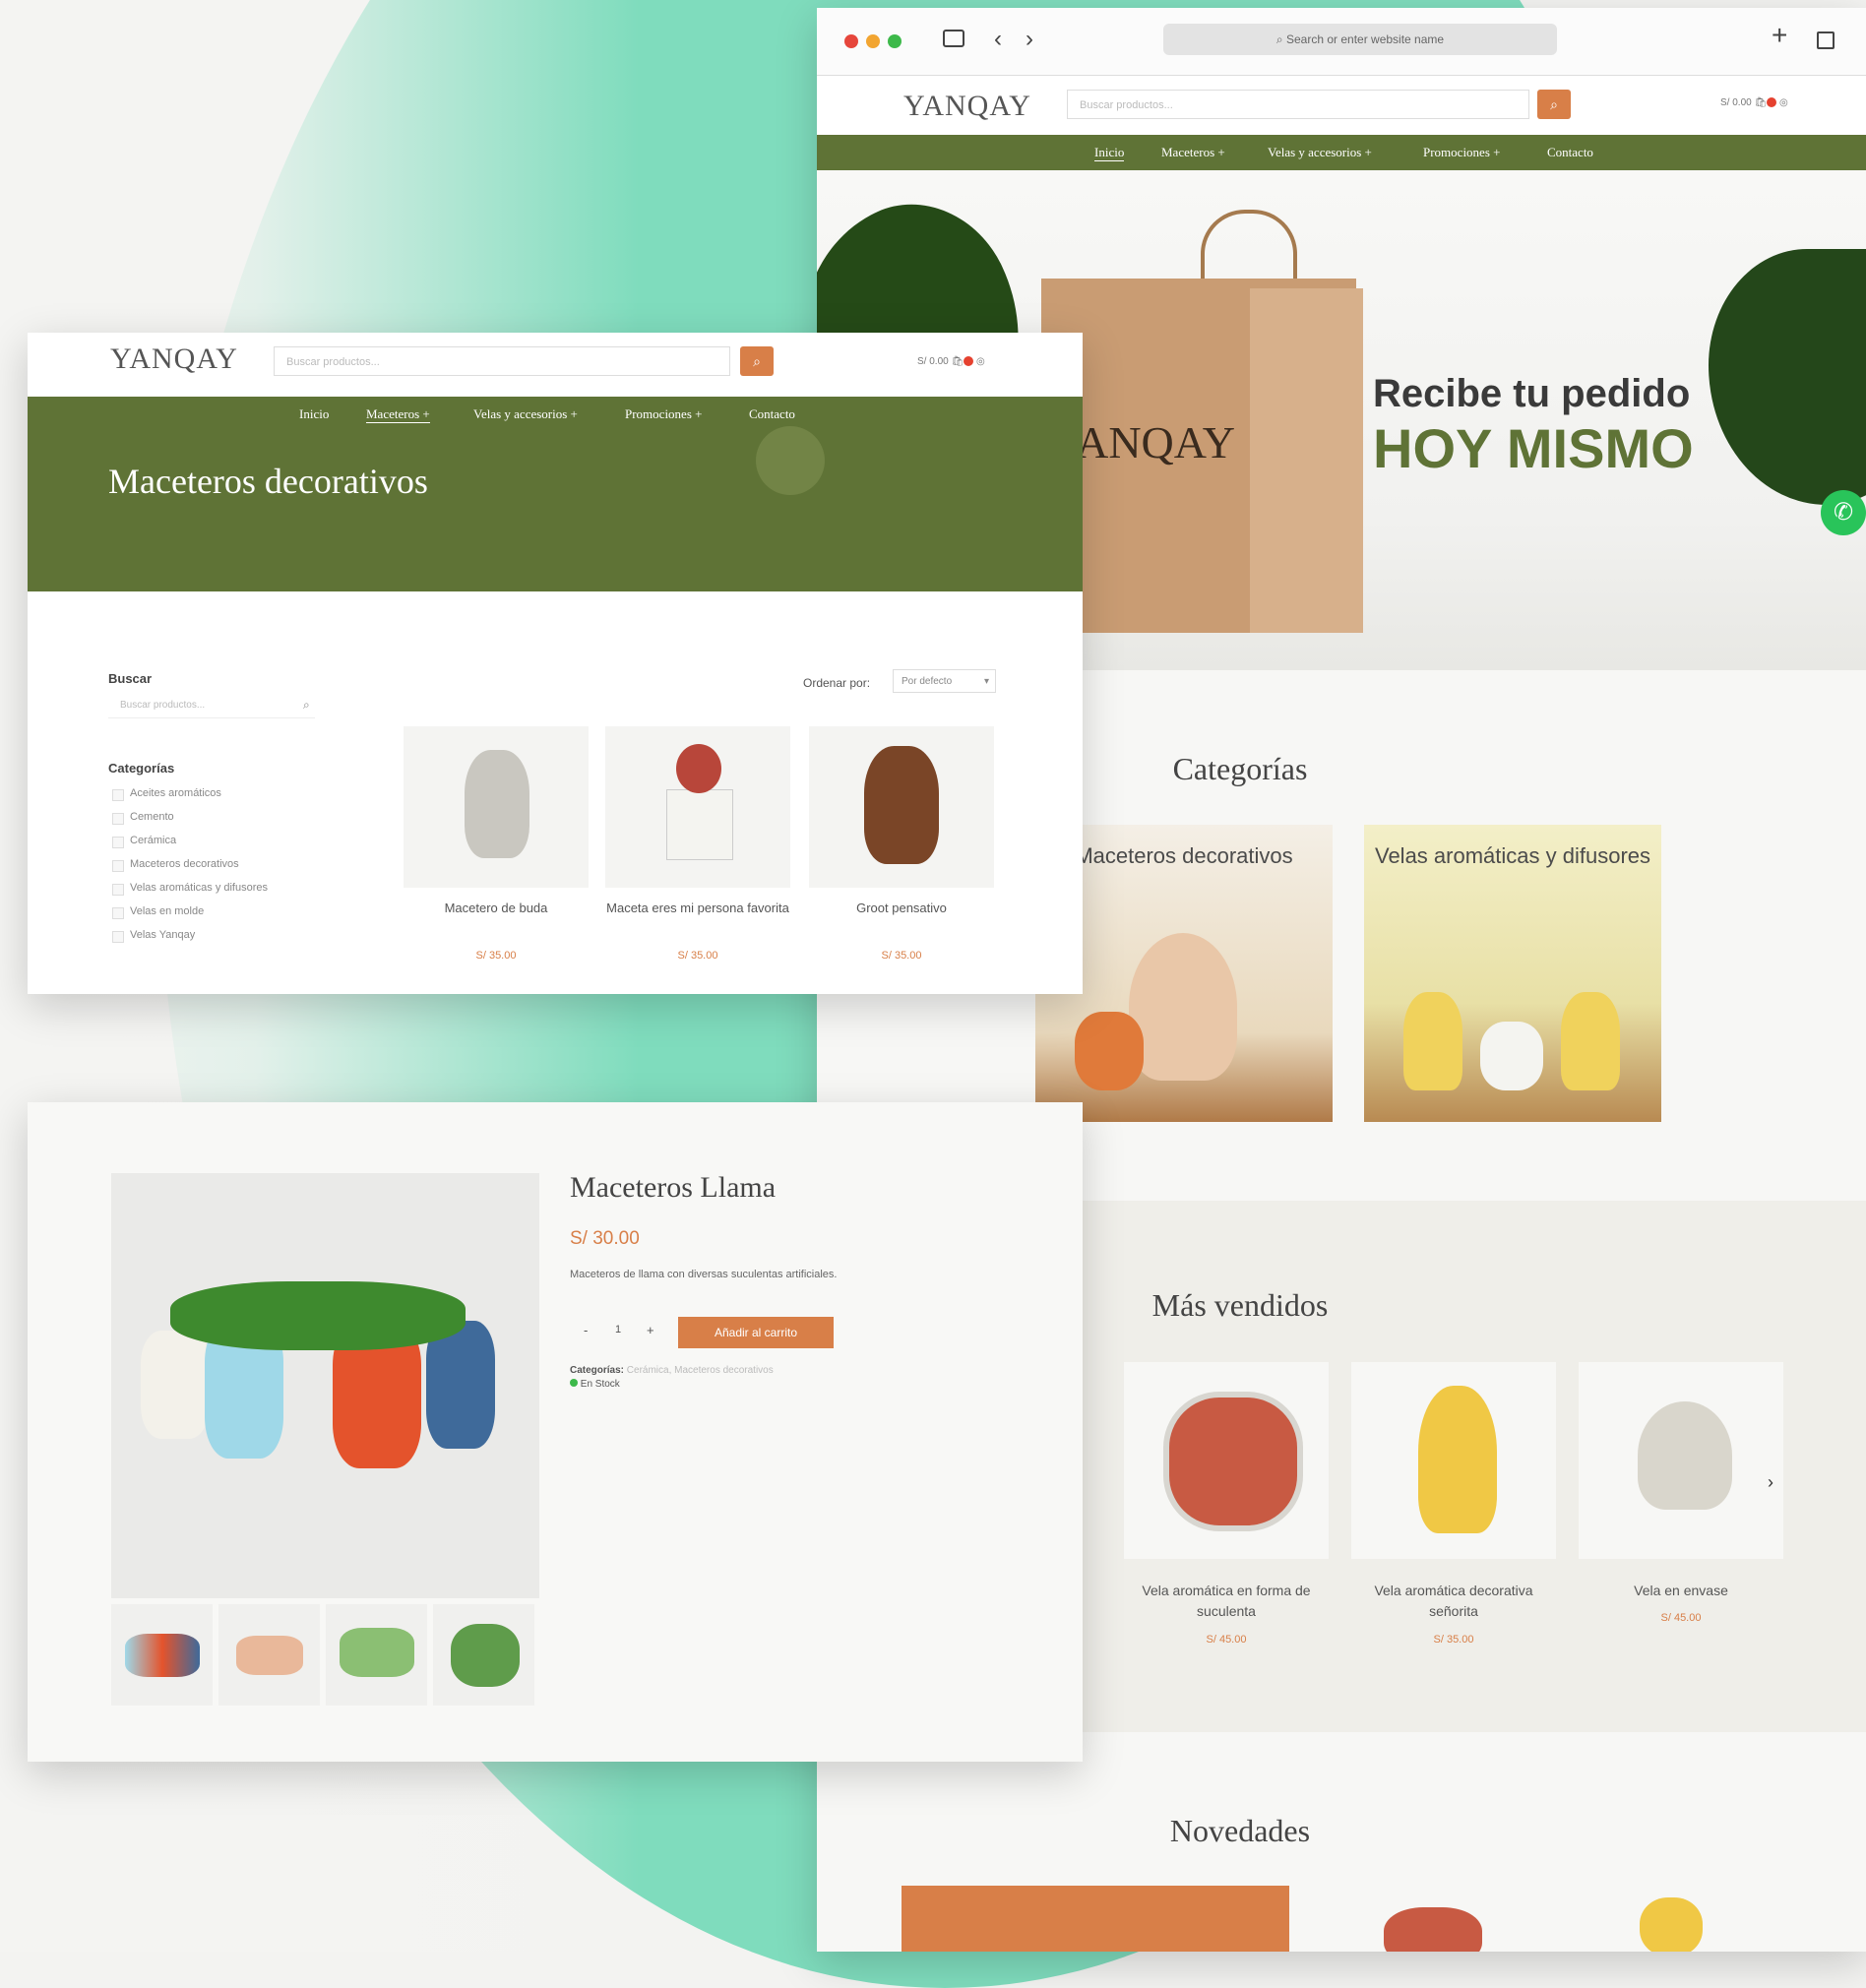  What do you see at coordinates (1534, 448) in the screenshot?
I see `hero-subheading: HOY MISMO` at bounding box center [1534, 448].